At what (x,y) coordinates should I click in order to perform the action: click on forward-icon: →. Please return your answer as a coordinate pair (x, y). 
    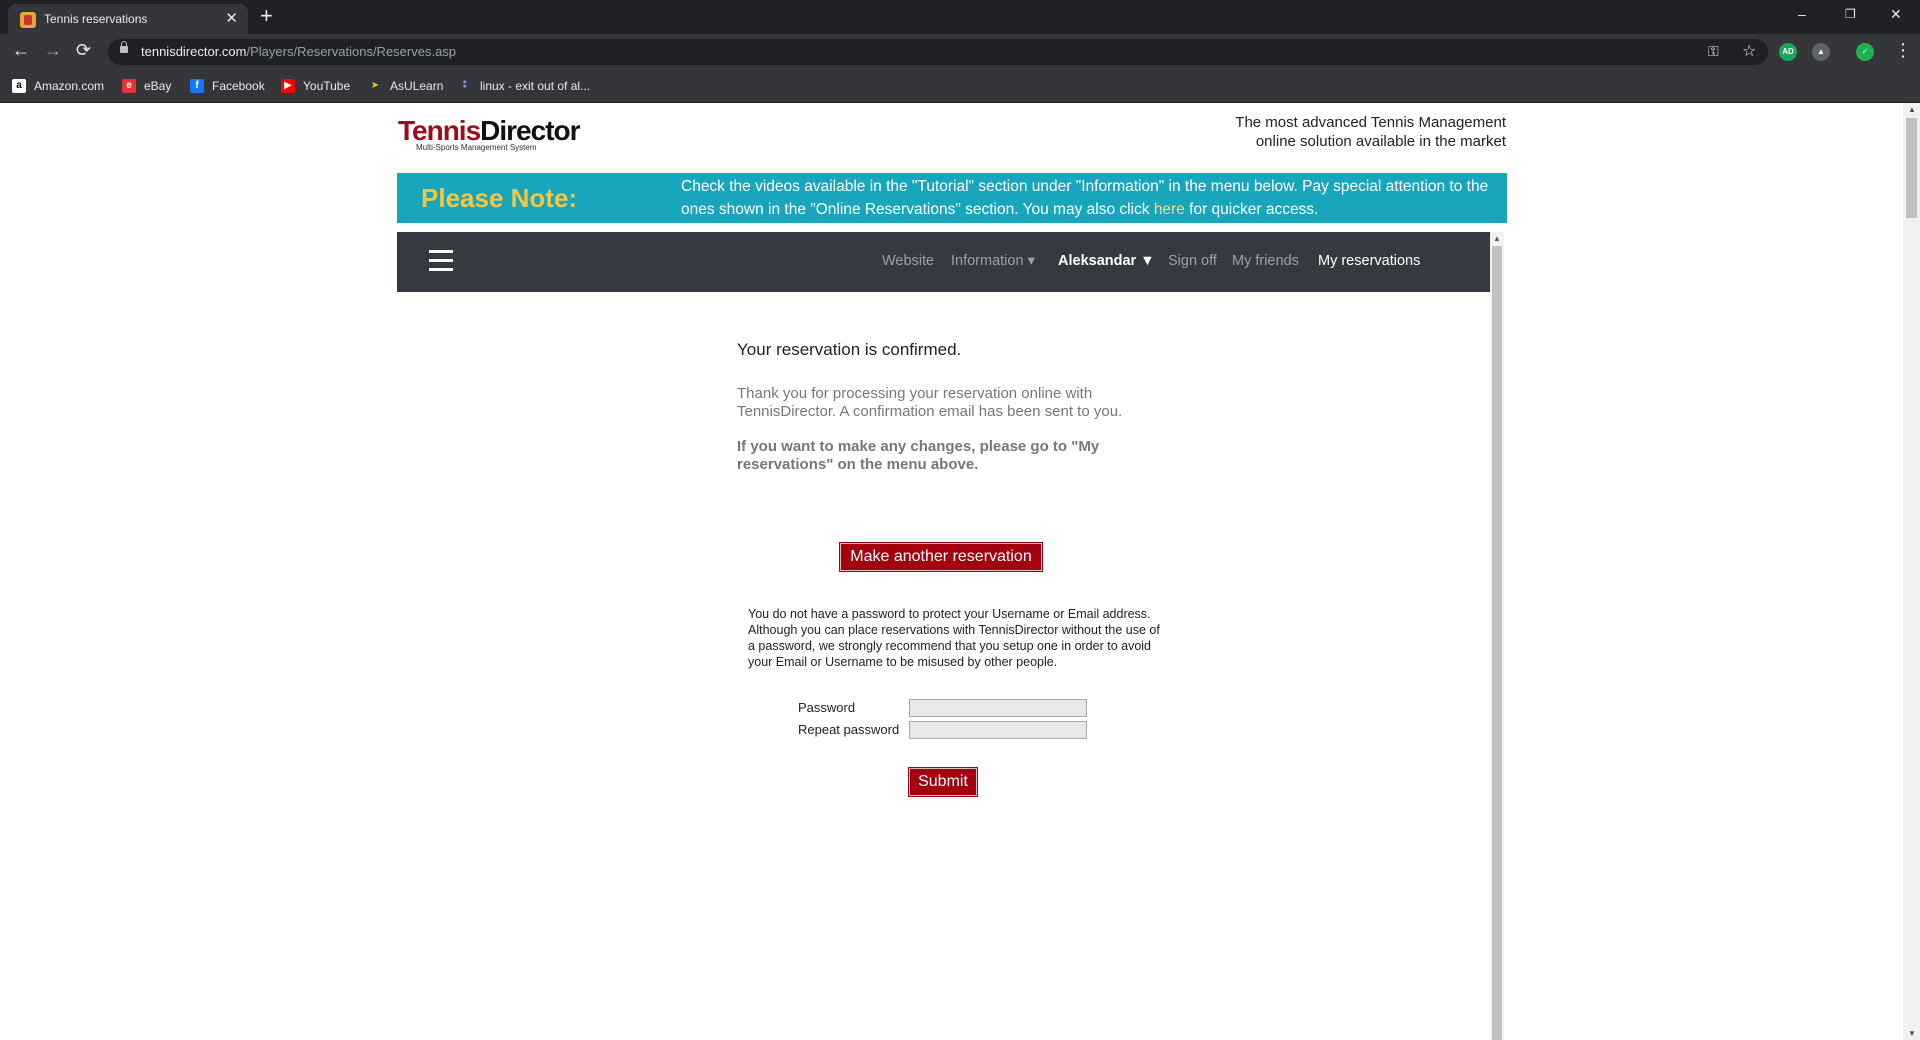
    Looking at the image, I should click on (53, 50).